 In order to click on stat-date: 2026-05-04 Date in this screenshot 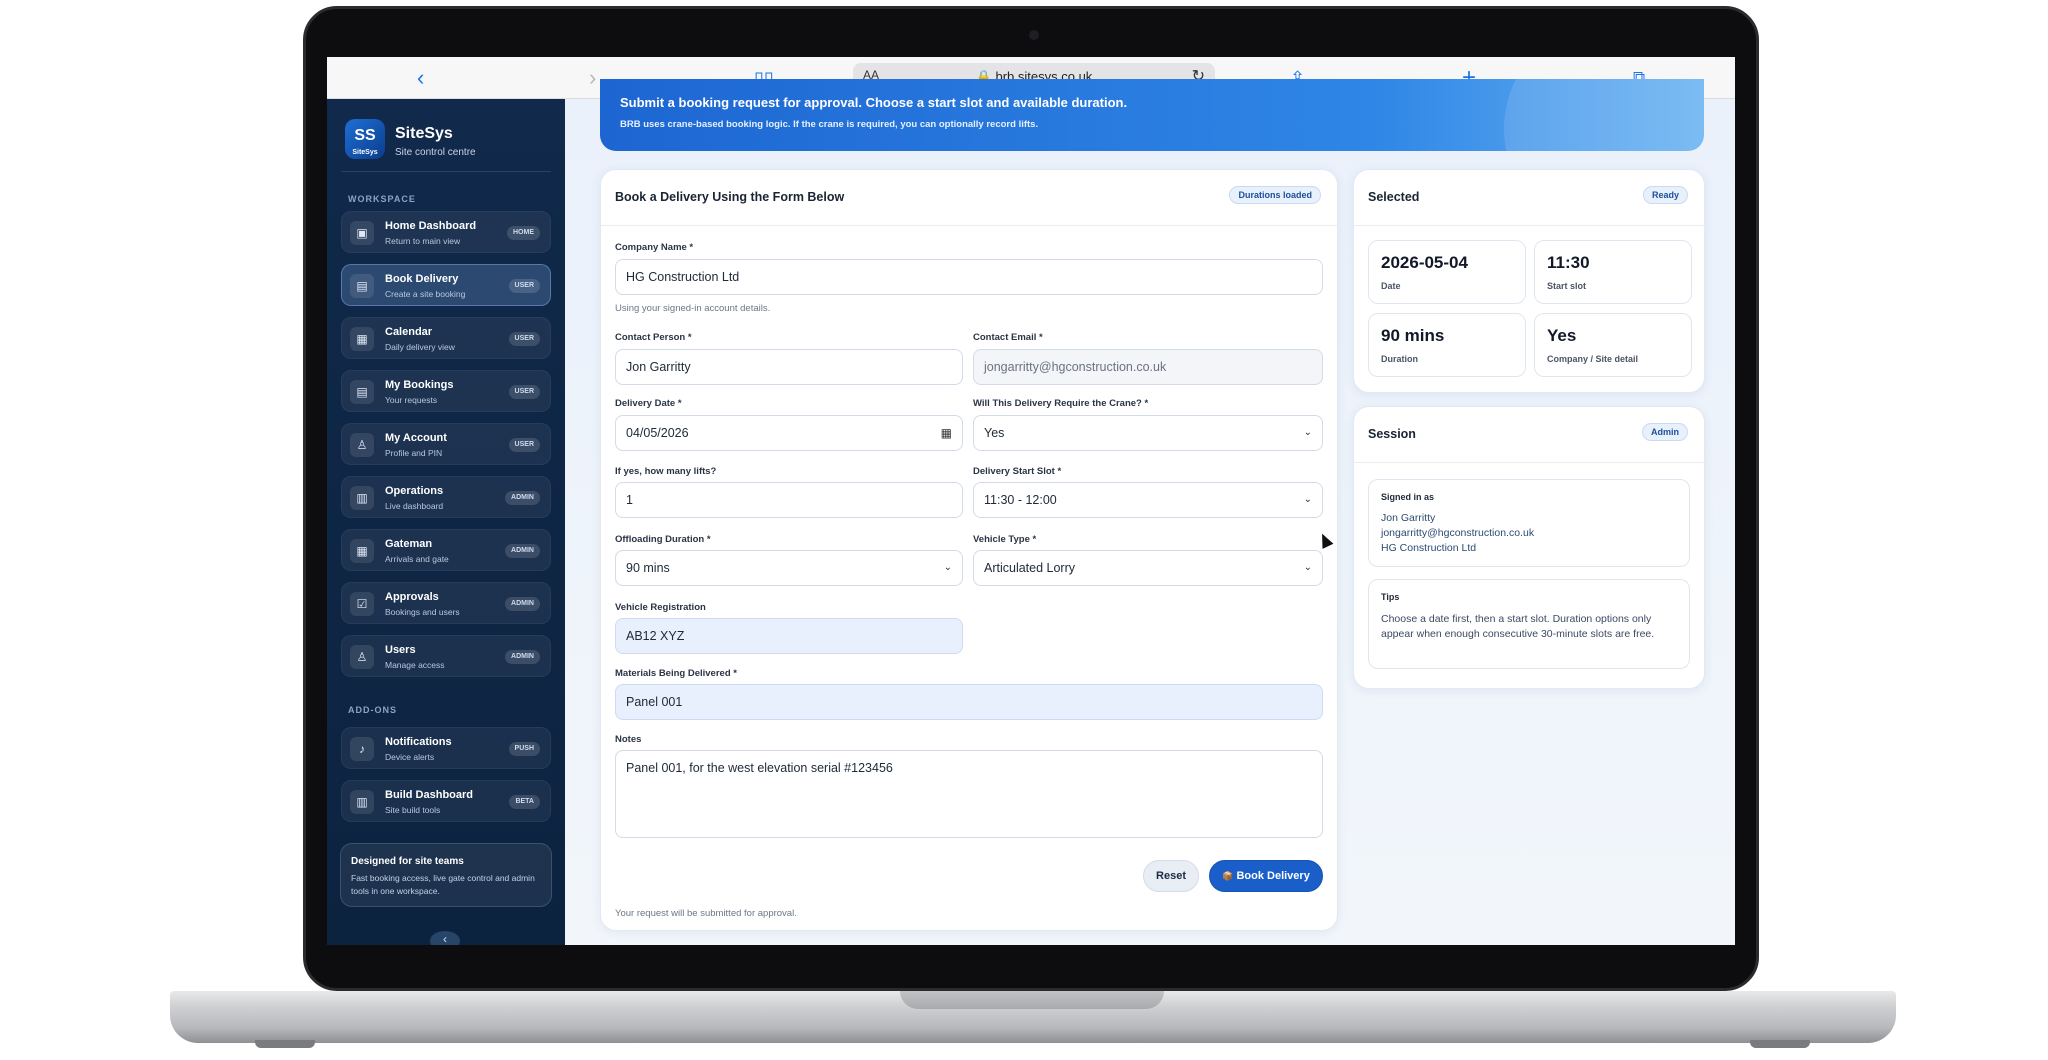, I will do `click(1447, 272)`.